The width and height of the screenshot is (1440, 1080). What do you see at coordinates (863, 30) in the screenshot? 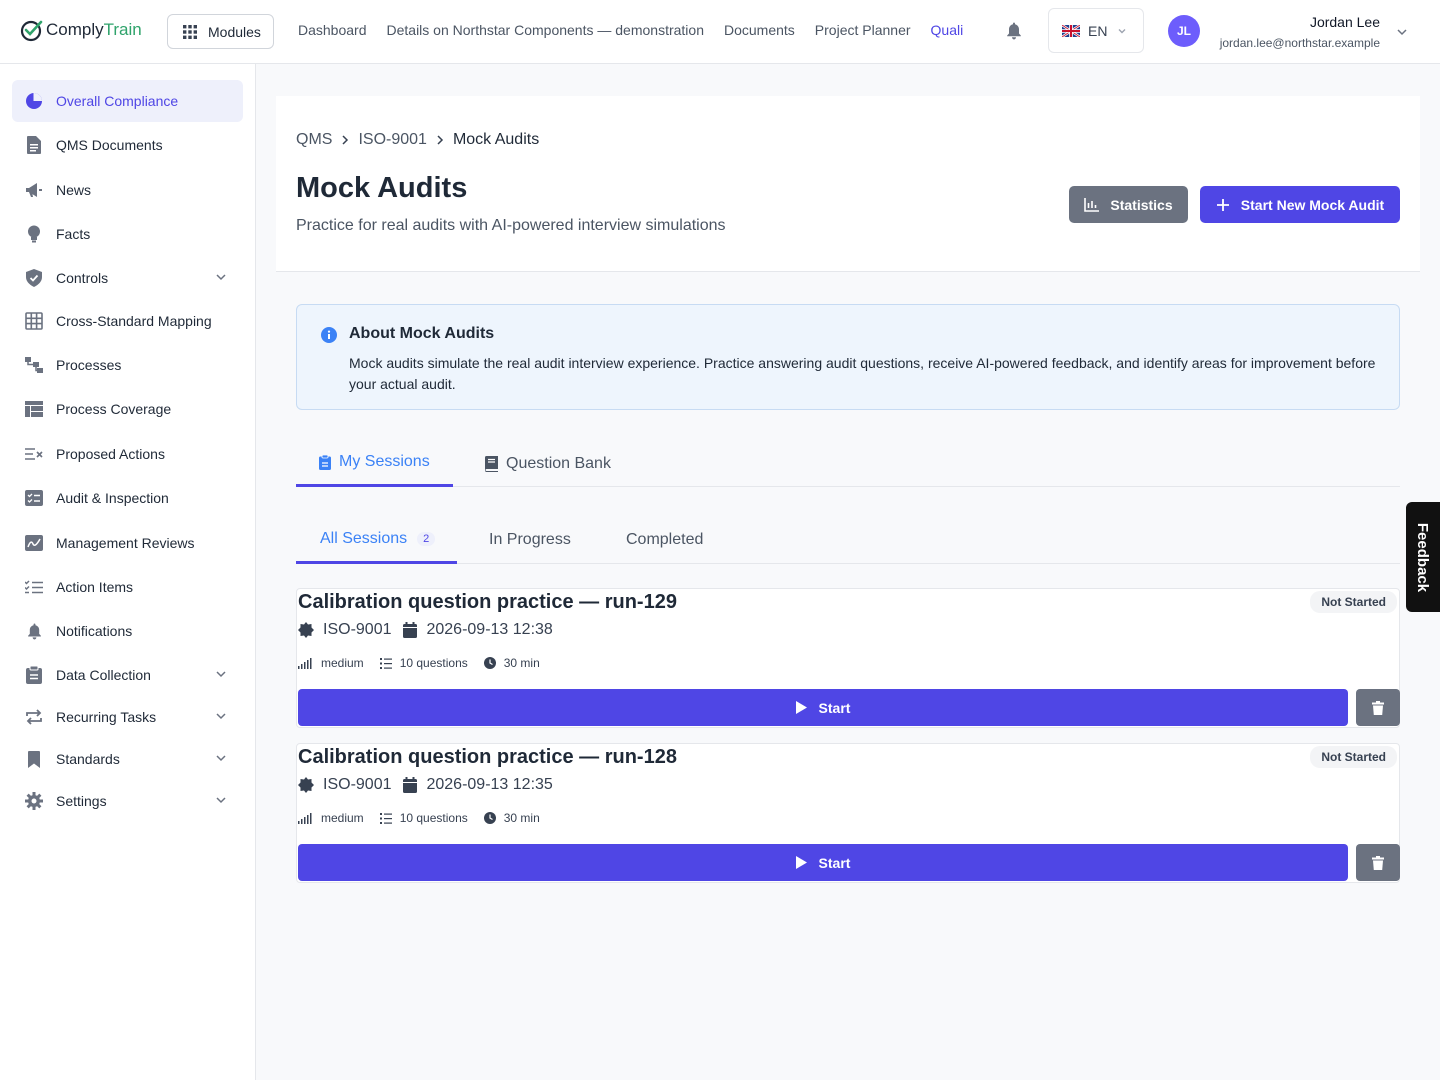
I see `nav-project-planner: Project Planner` at bounding box center [863, 30].